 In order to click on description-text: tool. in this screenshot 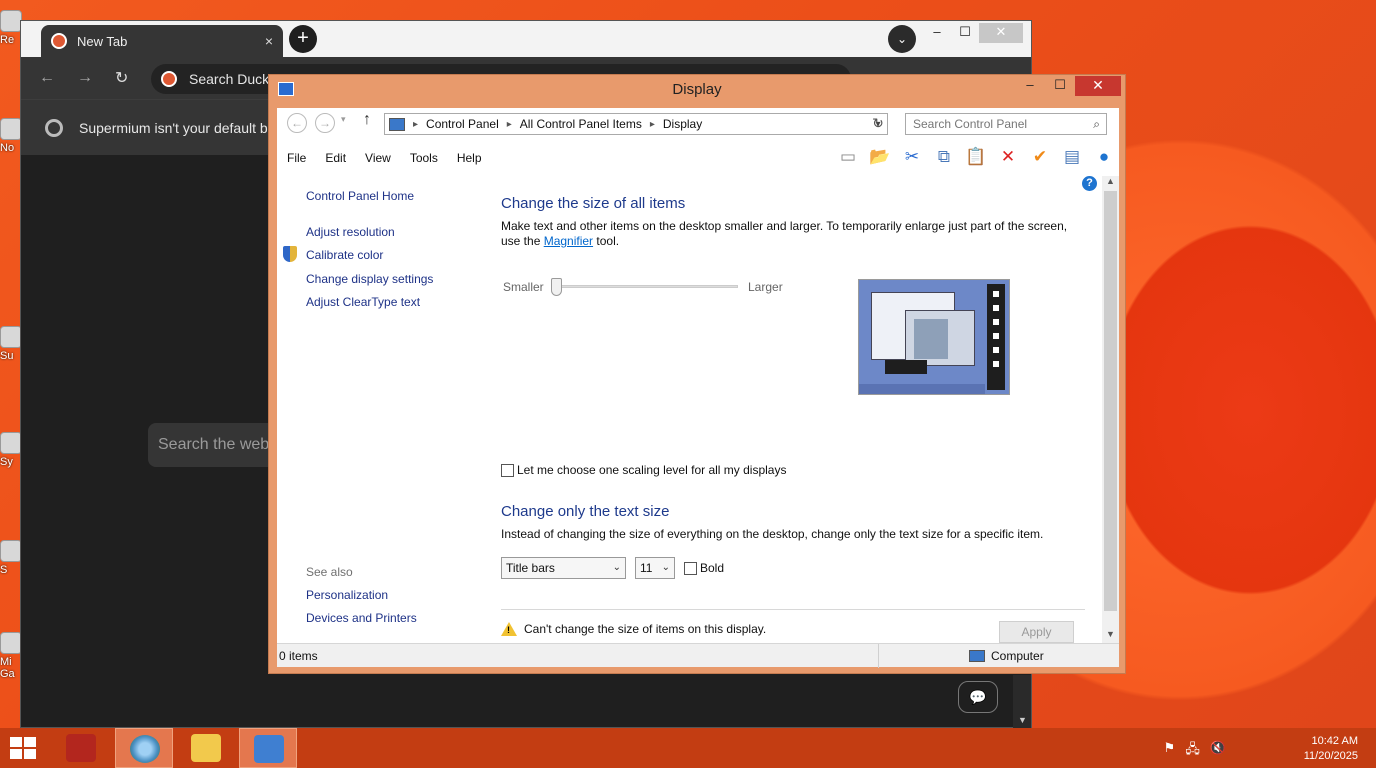, I will do `click(606, 241)`.